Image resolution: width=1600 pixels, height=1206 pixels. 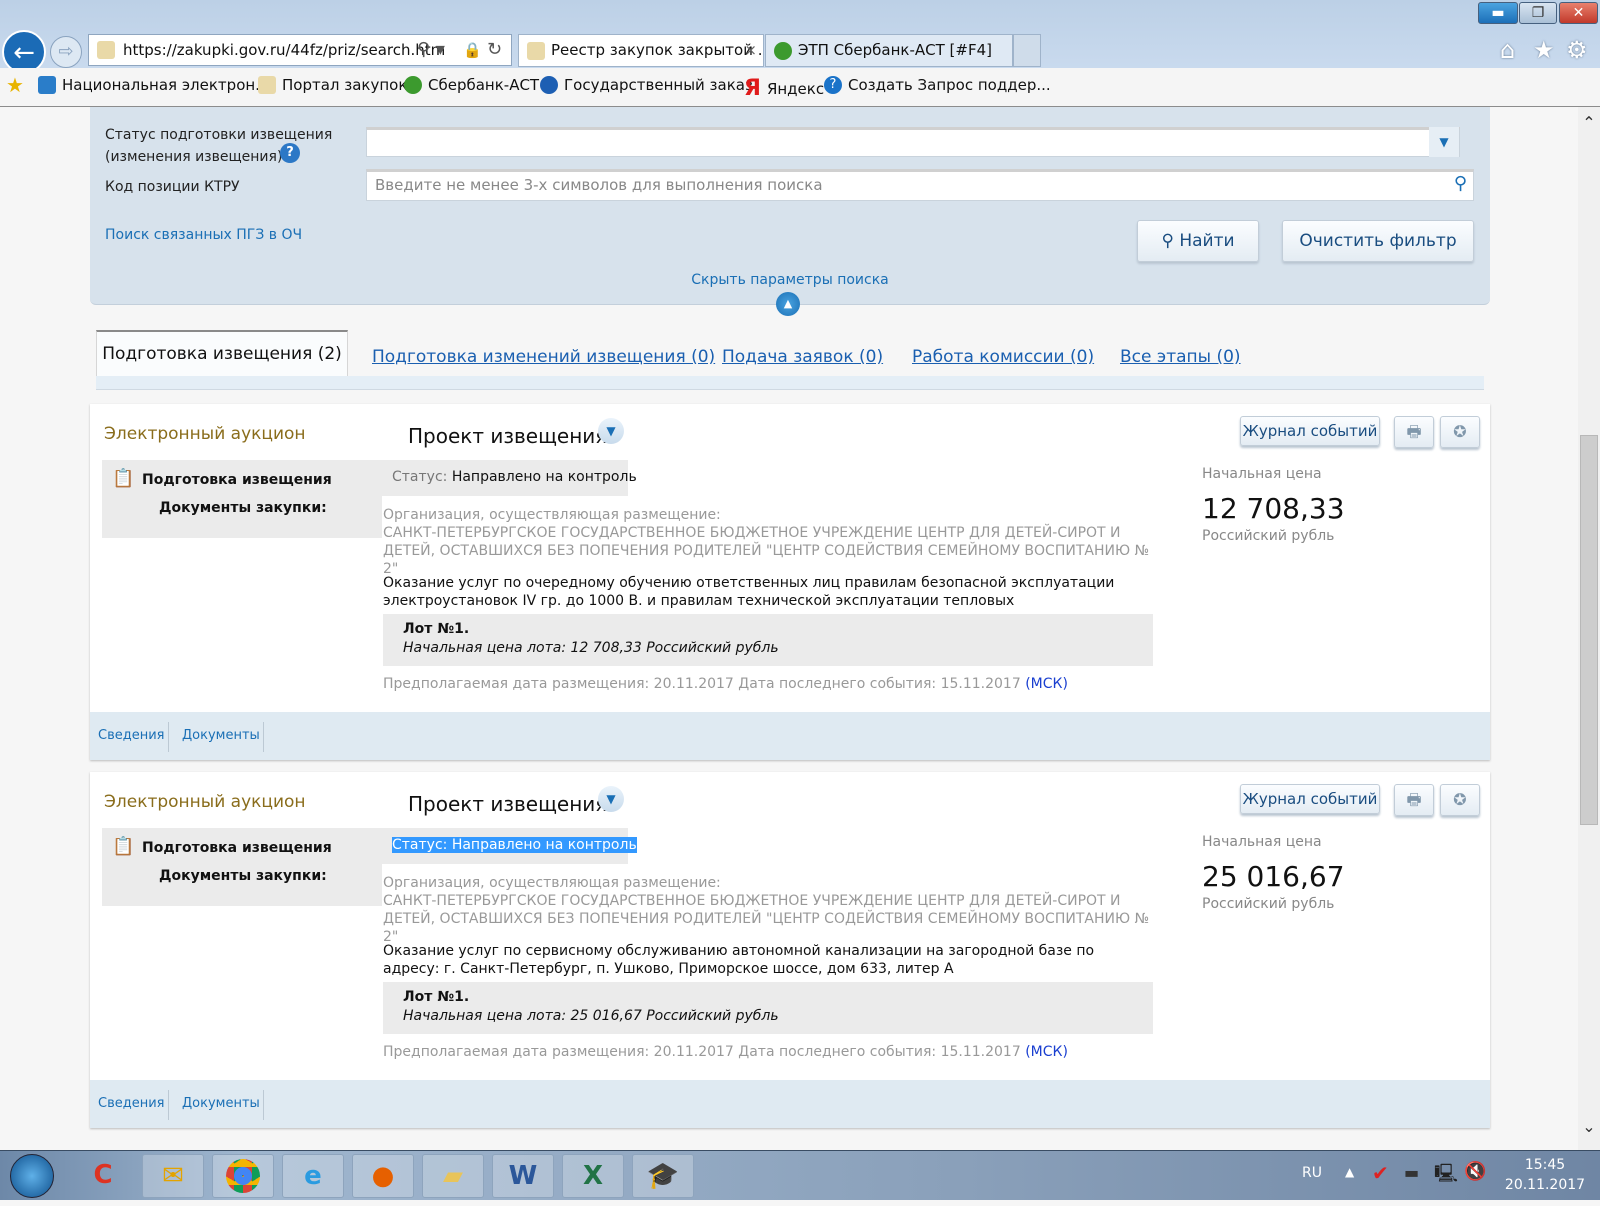 I want to click on status-box: Статус: Направлено на контроль, so click(x=509, y=478).